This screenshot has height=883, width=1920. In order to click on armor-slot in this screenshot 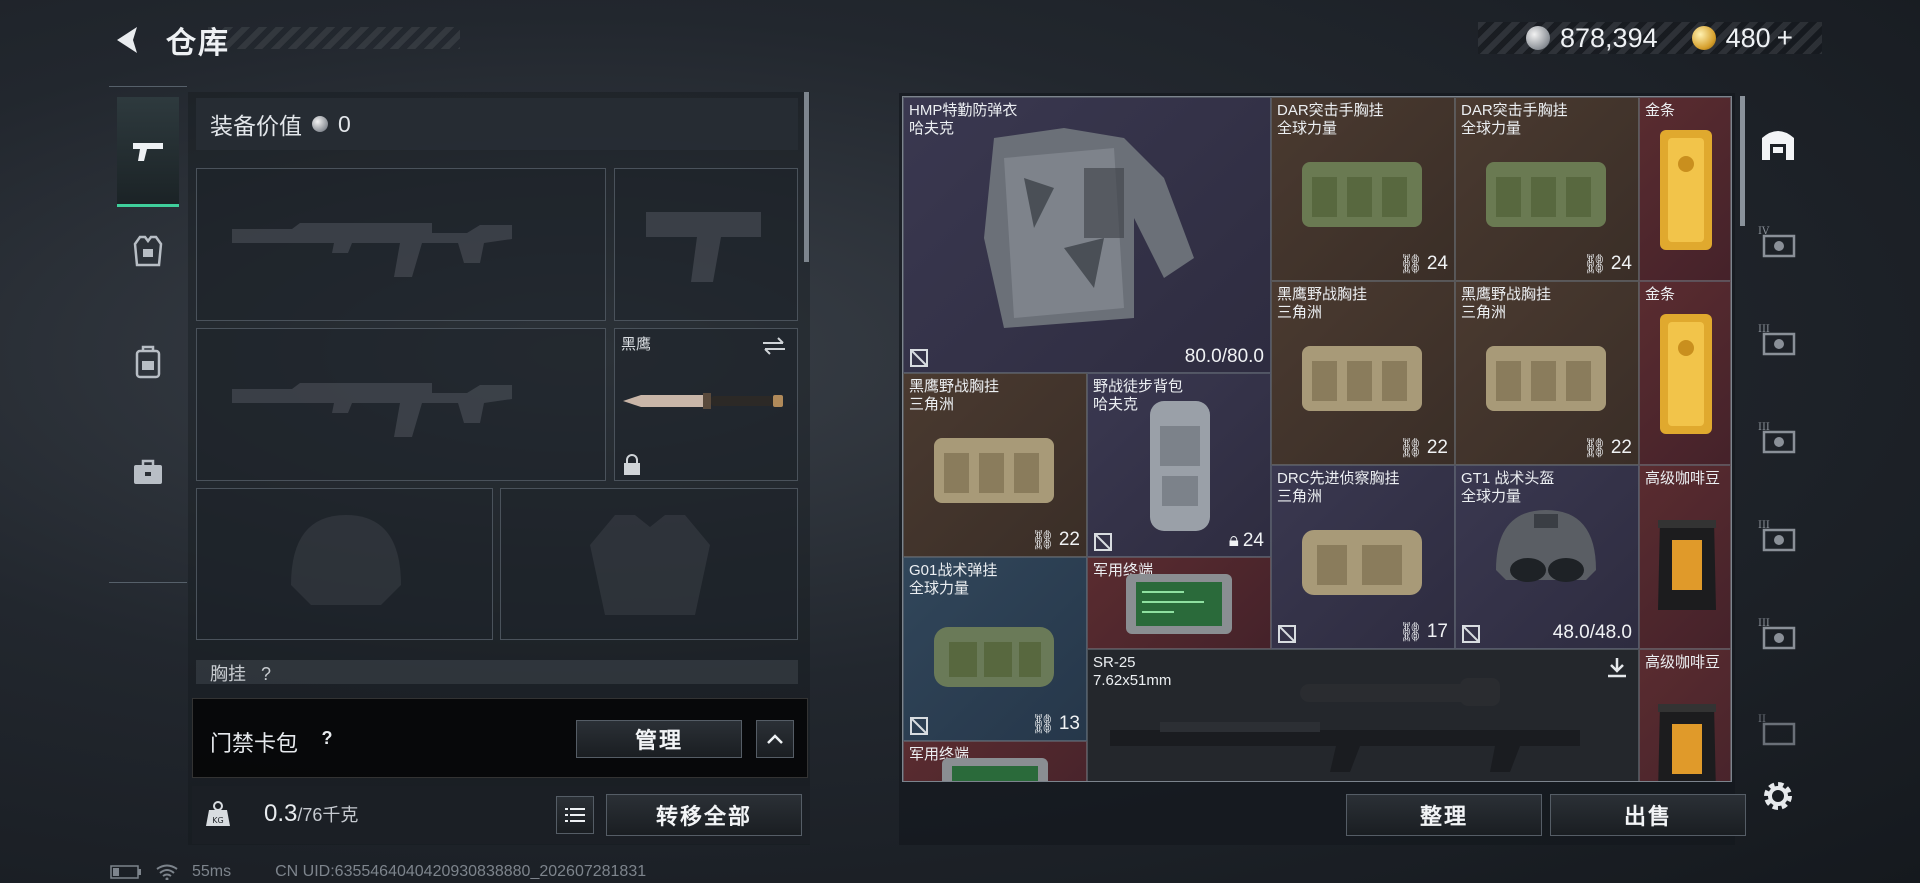, I will do `click(649, 564)`.